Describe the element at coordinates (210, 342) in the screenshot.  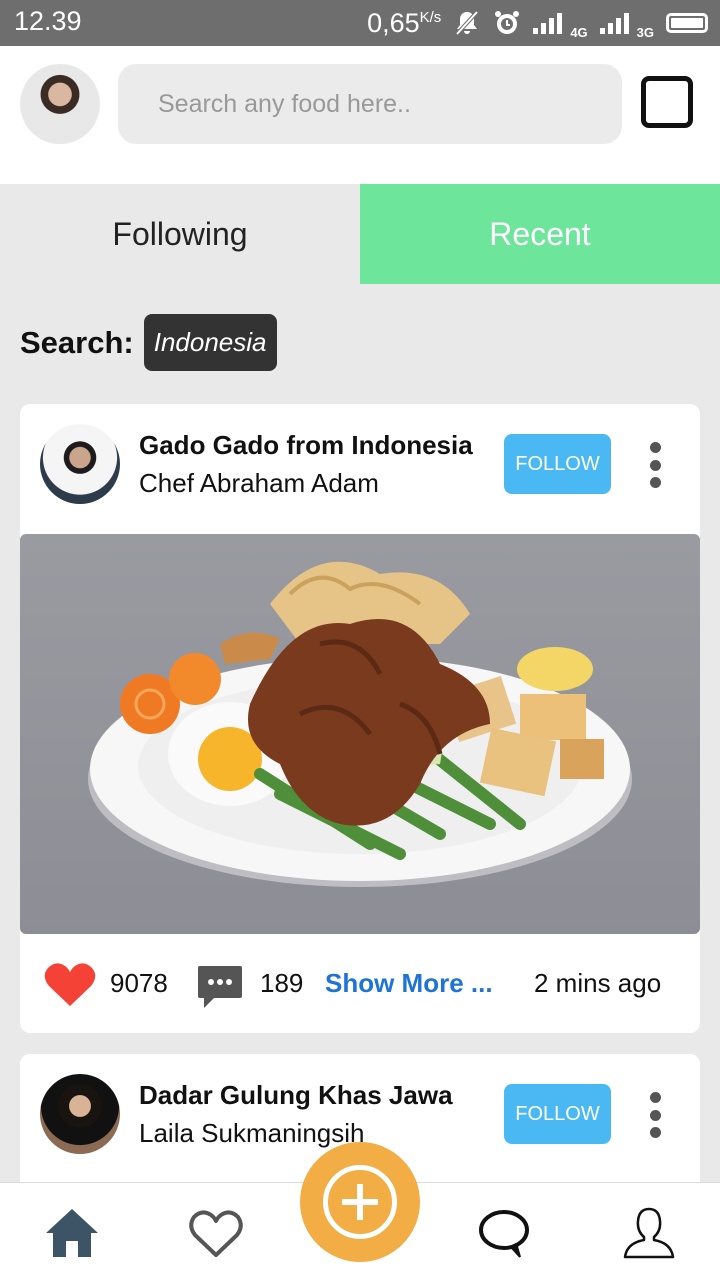
I see `search-filter-chip: Indonesia` at that location.